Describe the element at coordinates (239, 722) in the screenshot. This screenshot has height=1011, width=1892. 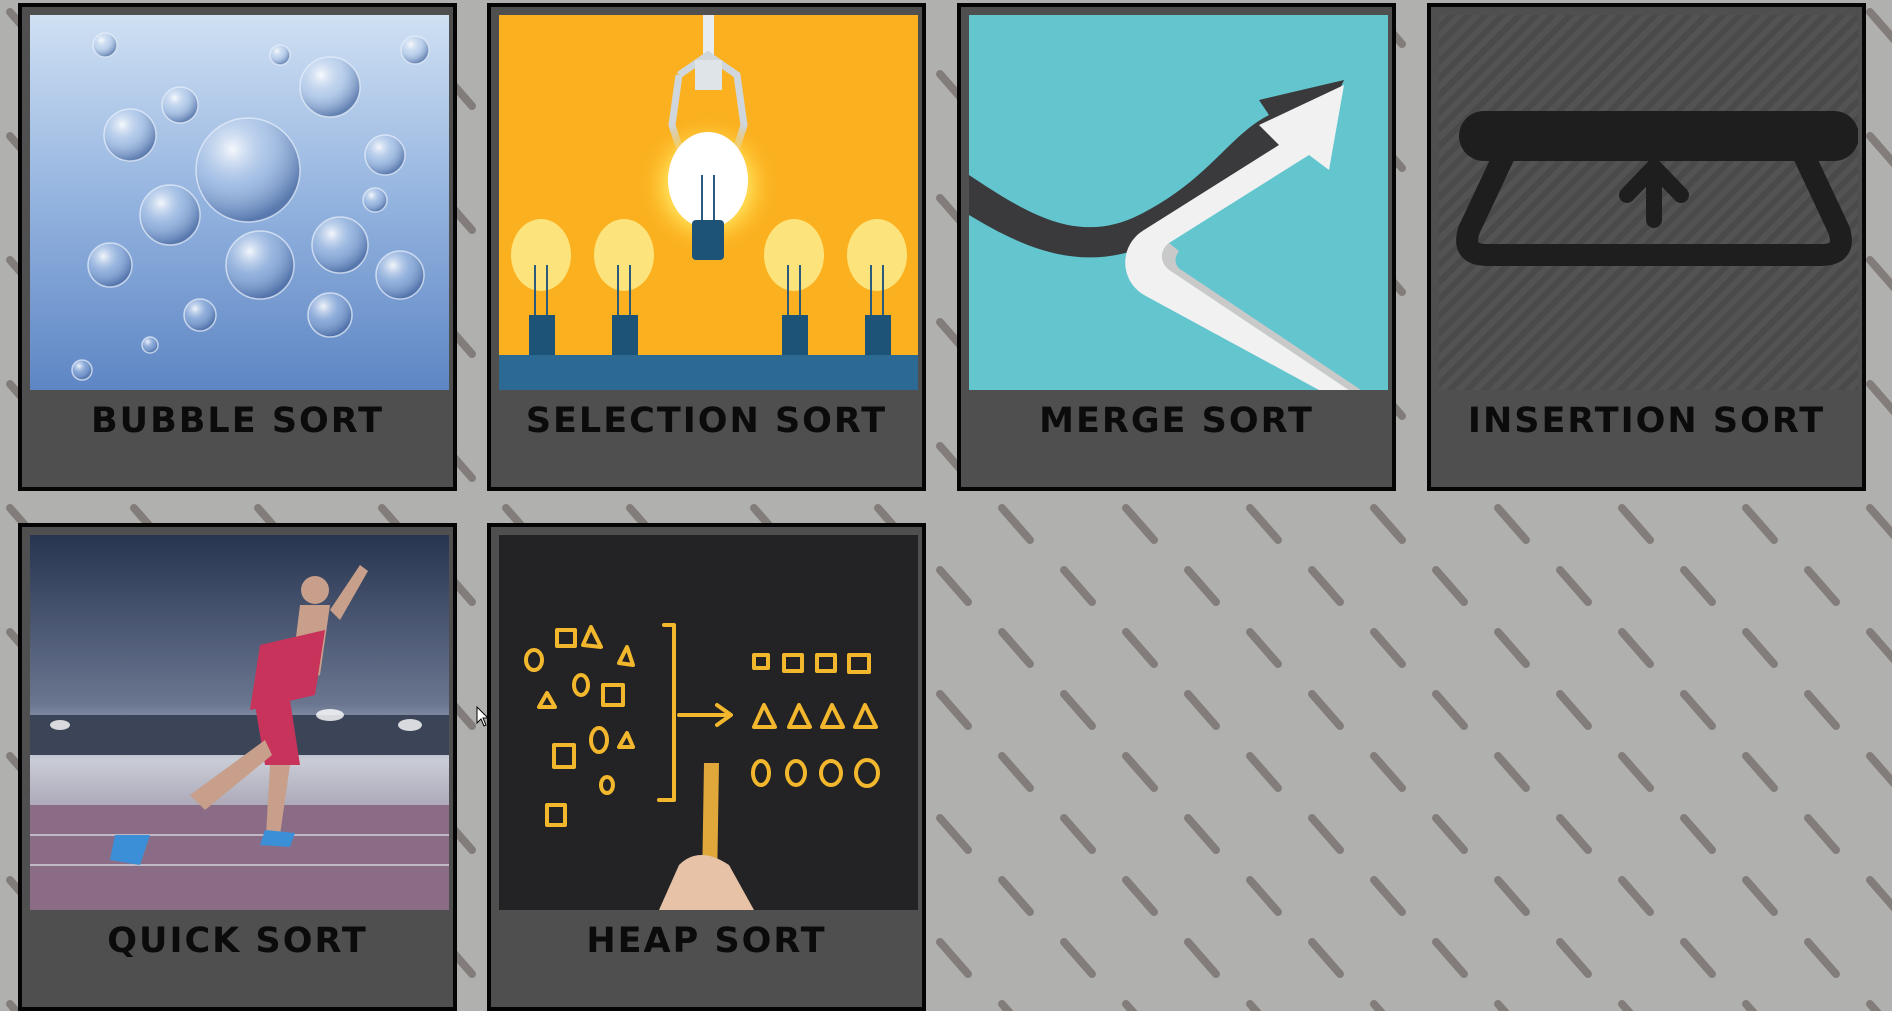
I see `sprinter-image` at that location.